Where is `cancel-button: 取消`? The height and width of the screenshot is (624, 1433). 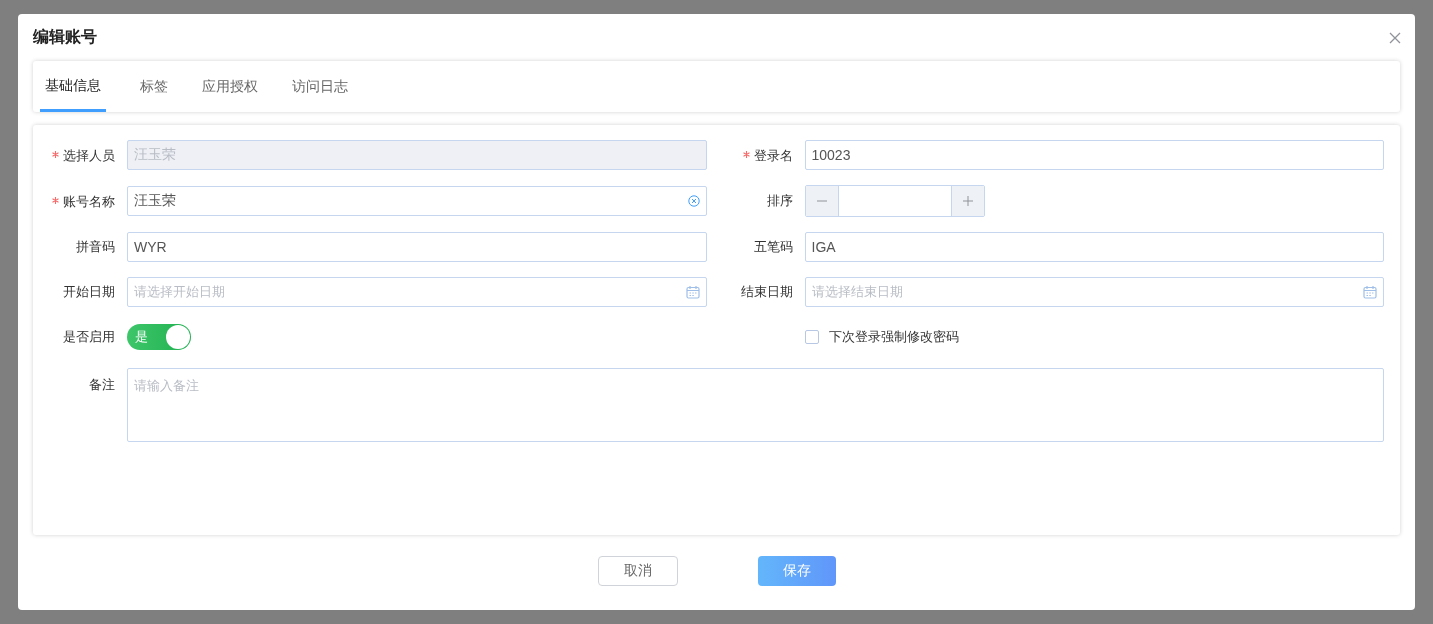
cancel-button: 取消 is located at coordinates (637, 570).